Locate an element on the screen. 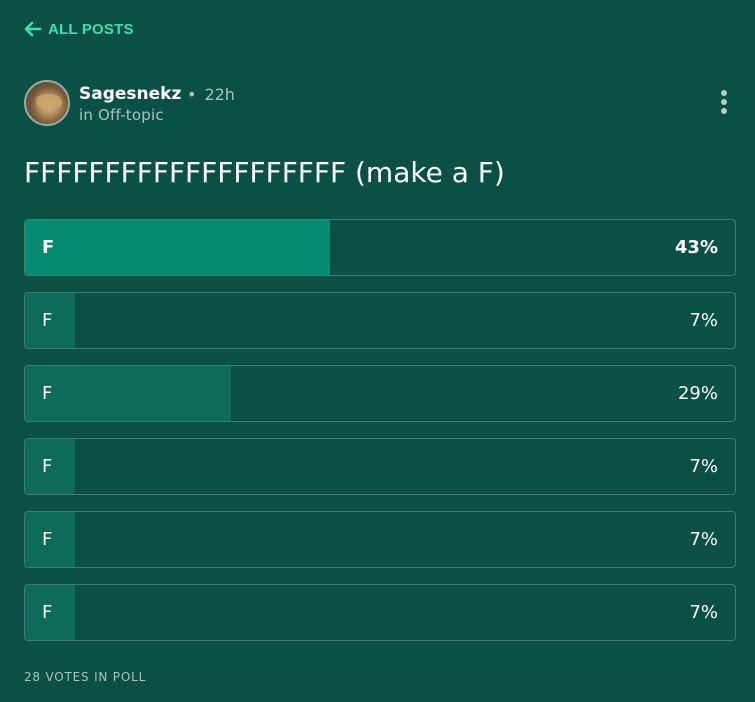  avatar is located at coordinates (47, 103).